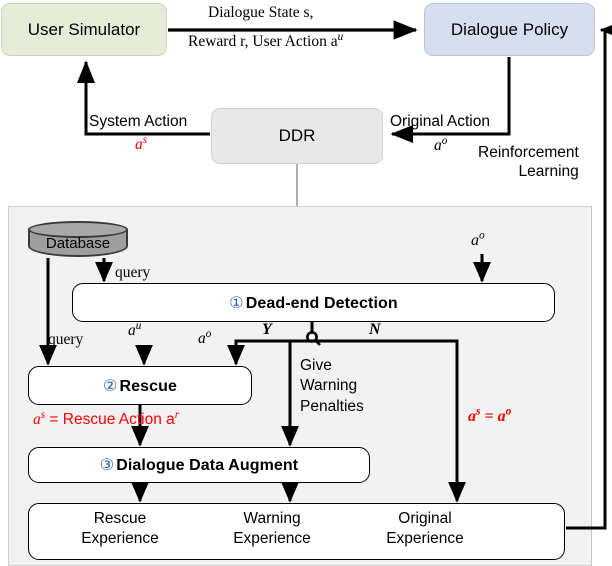  Describe the element at coordinates (205, 337) in the screenshot. I see `label-orig-action-to-rescue: ao` at that location.